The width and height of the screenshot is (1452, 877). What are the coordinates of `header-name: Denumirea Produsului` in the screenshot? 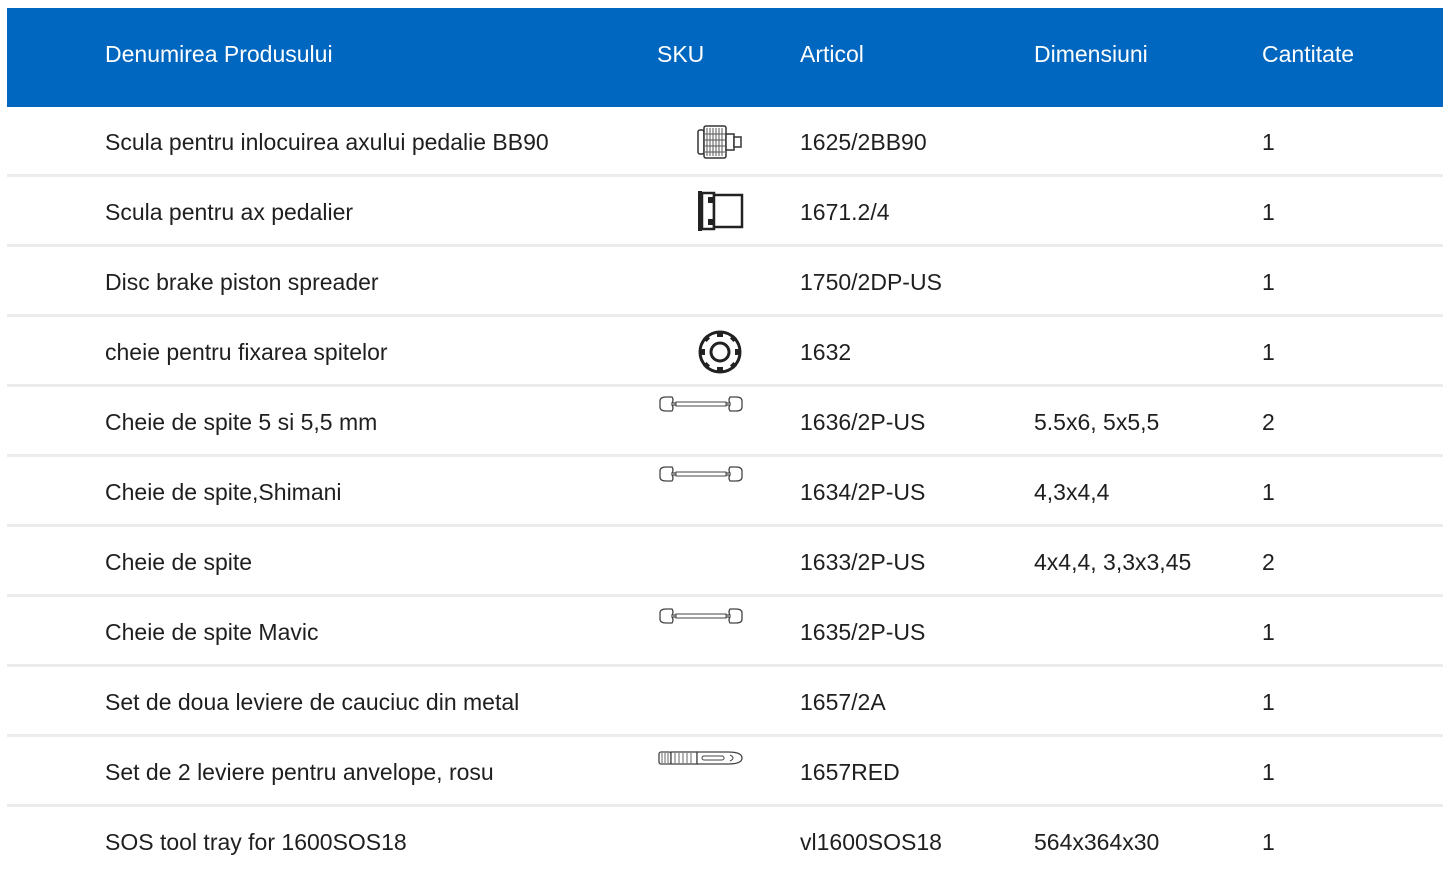 It's located at (219, 57).